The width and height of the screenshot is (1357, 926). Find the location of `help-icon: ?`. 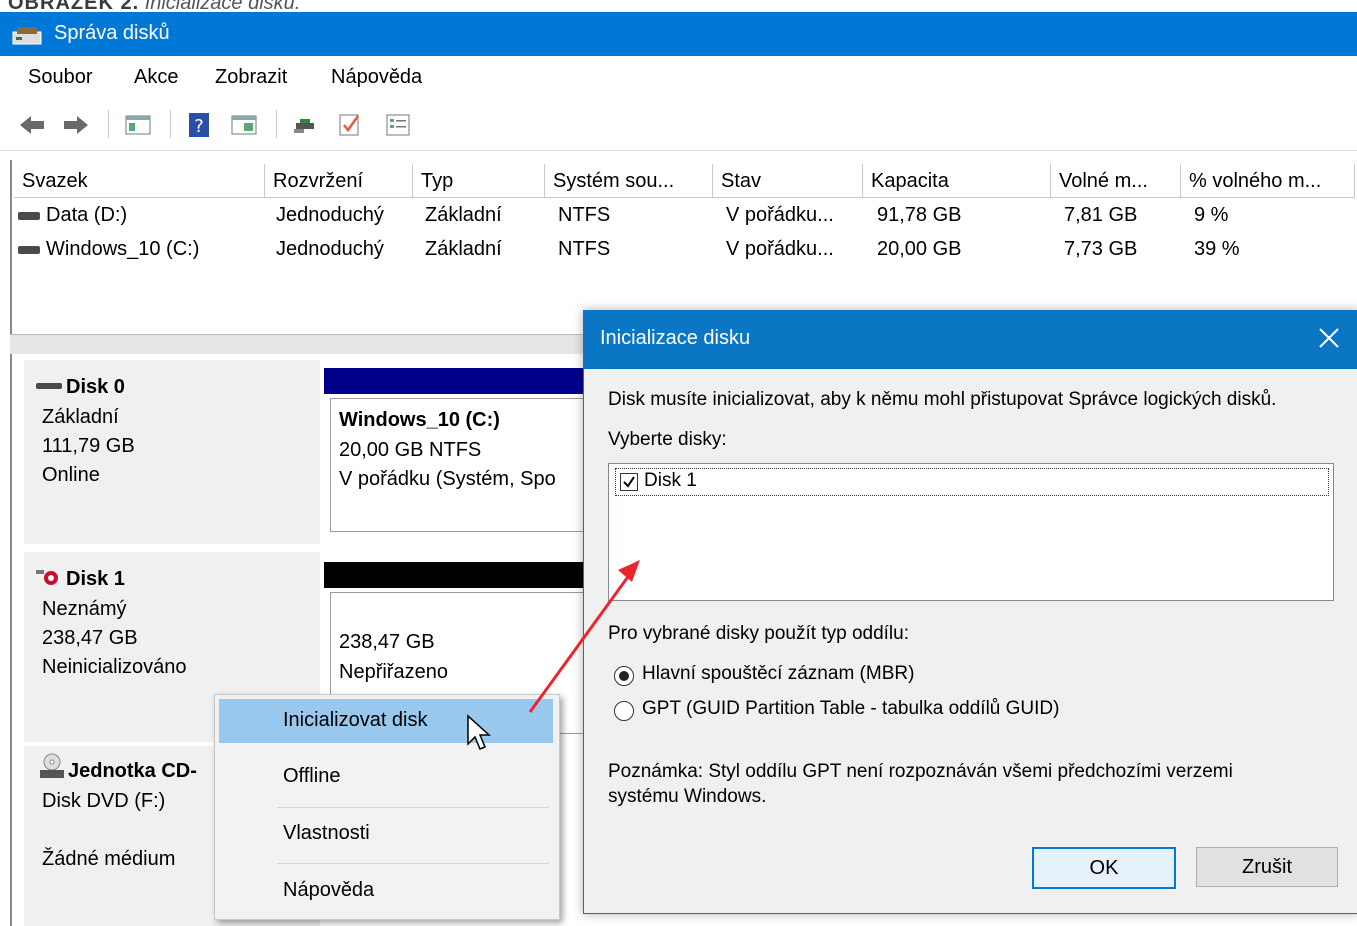

help-icon: ? is located at coordinates (200, 125).